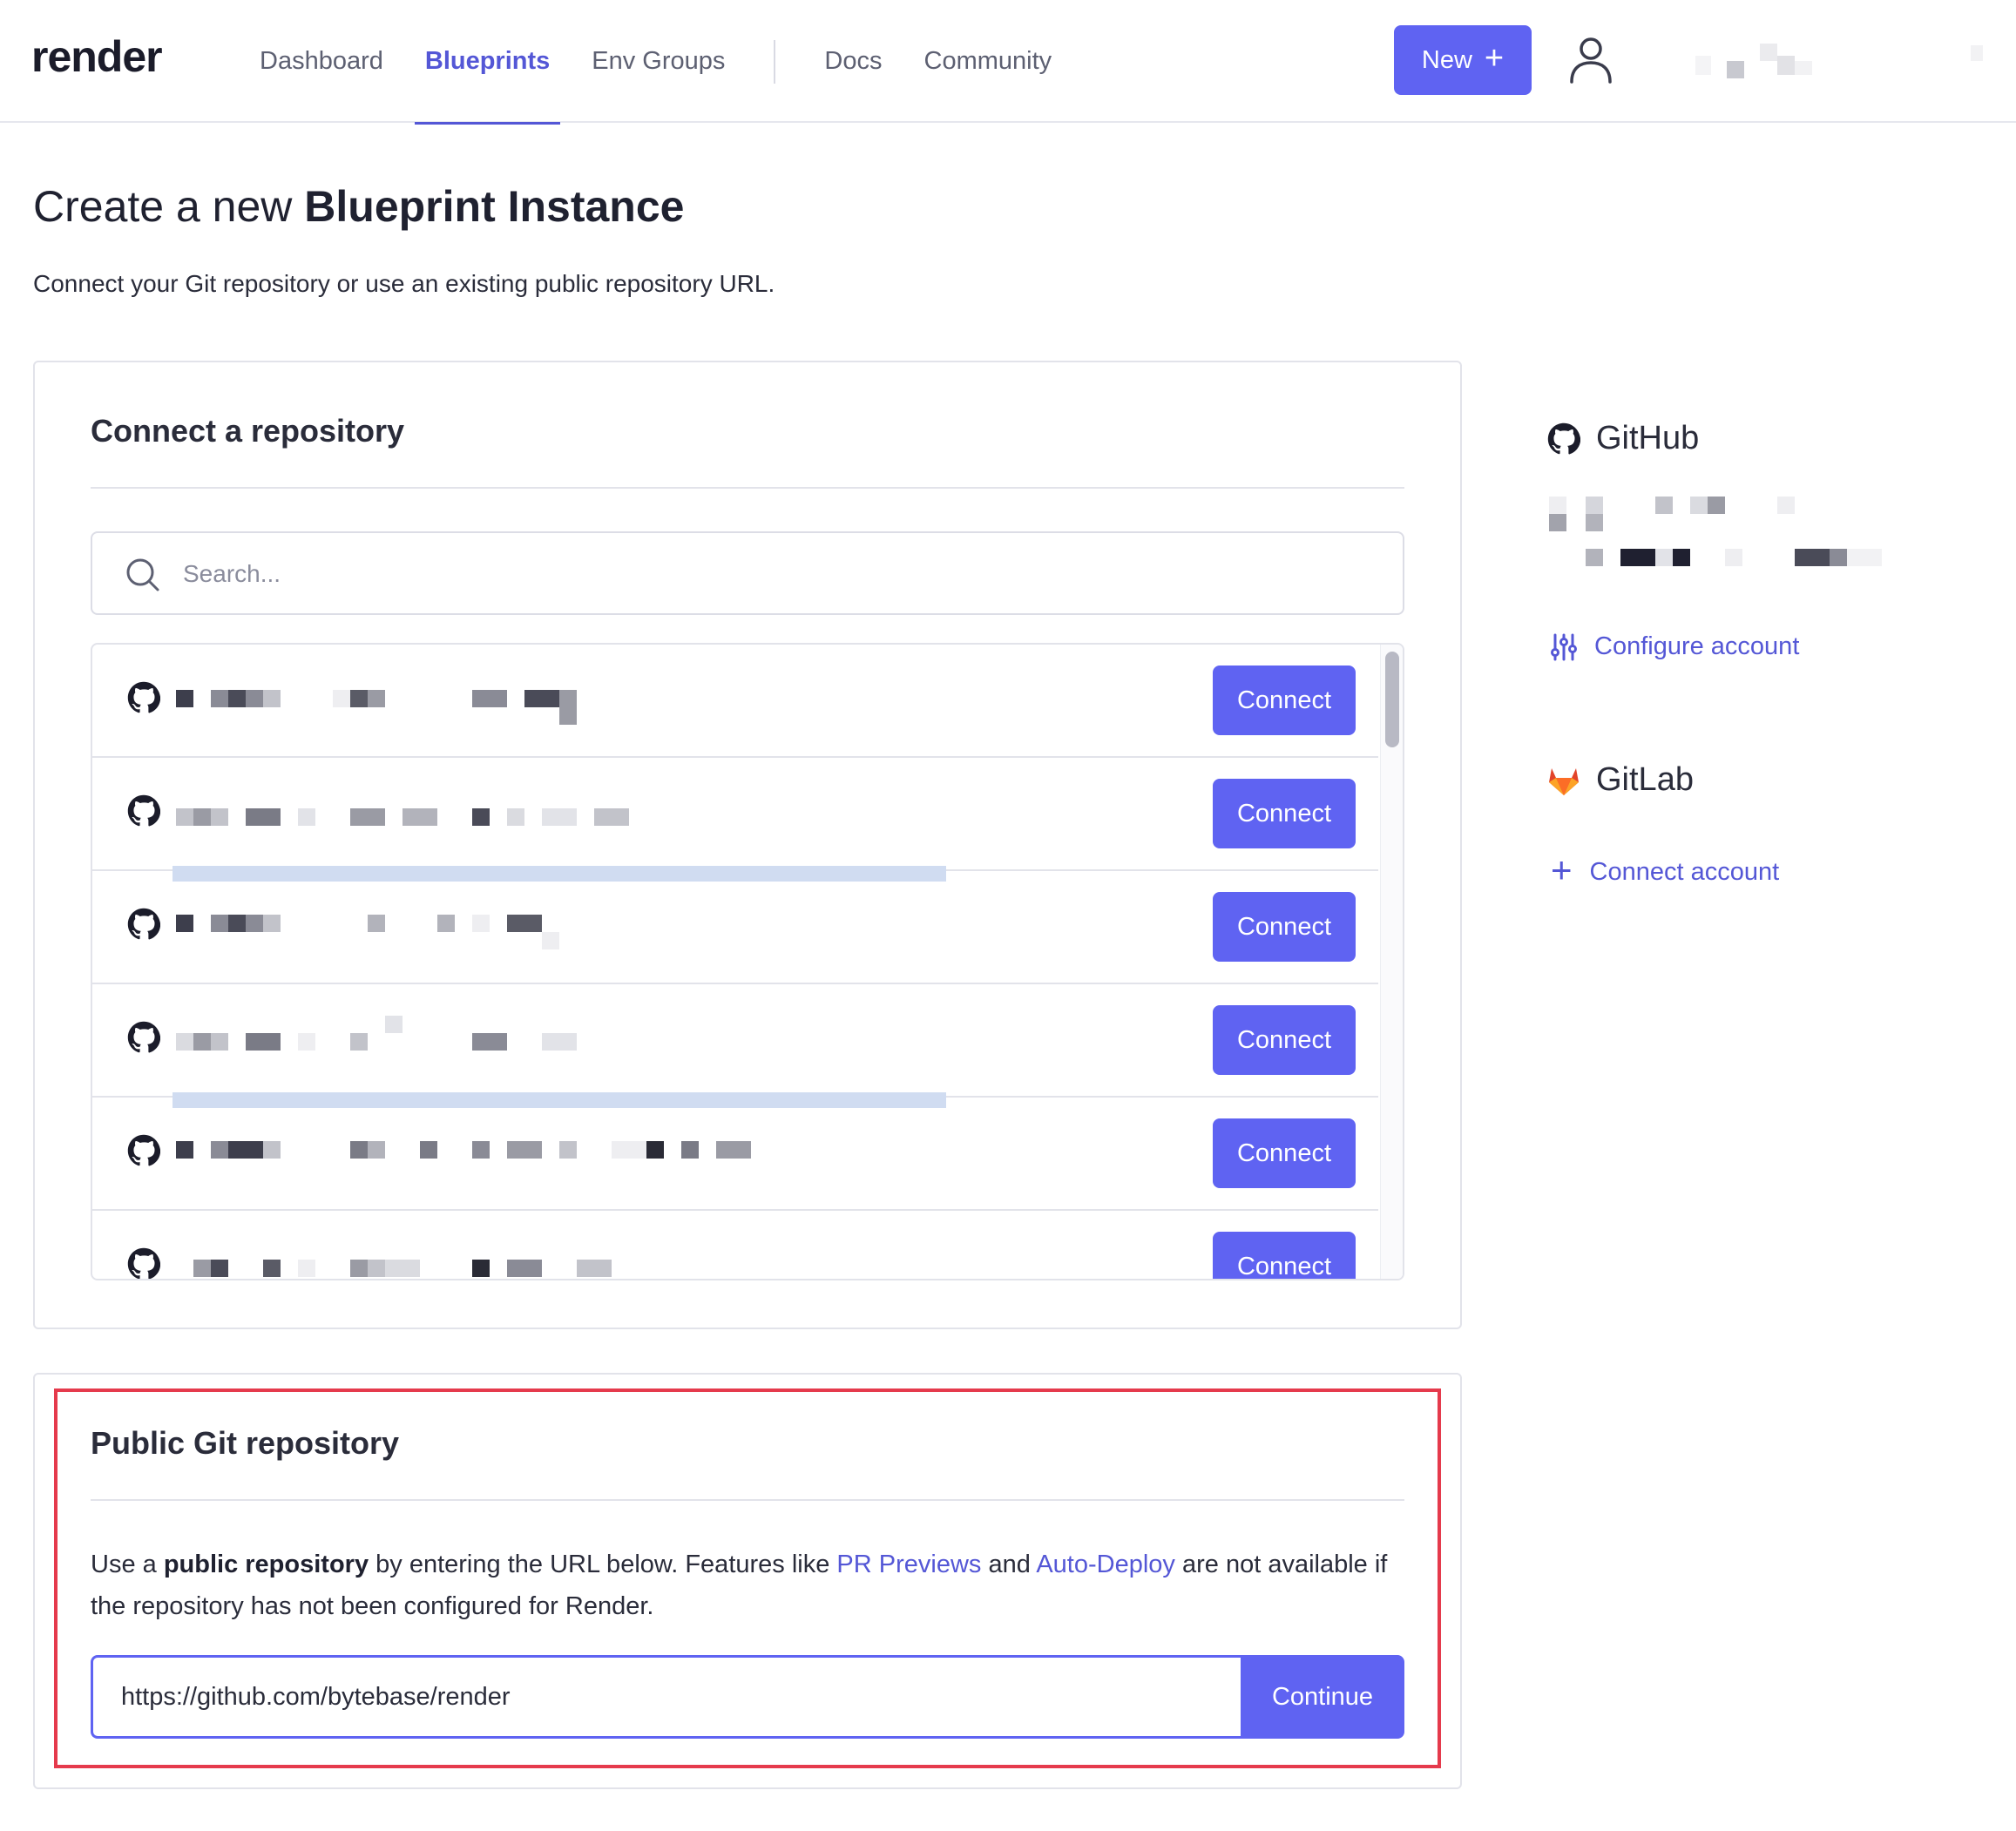  I want to click on repo-search, so click(747, 573).